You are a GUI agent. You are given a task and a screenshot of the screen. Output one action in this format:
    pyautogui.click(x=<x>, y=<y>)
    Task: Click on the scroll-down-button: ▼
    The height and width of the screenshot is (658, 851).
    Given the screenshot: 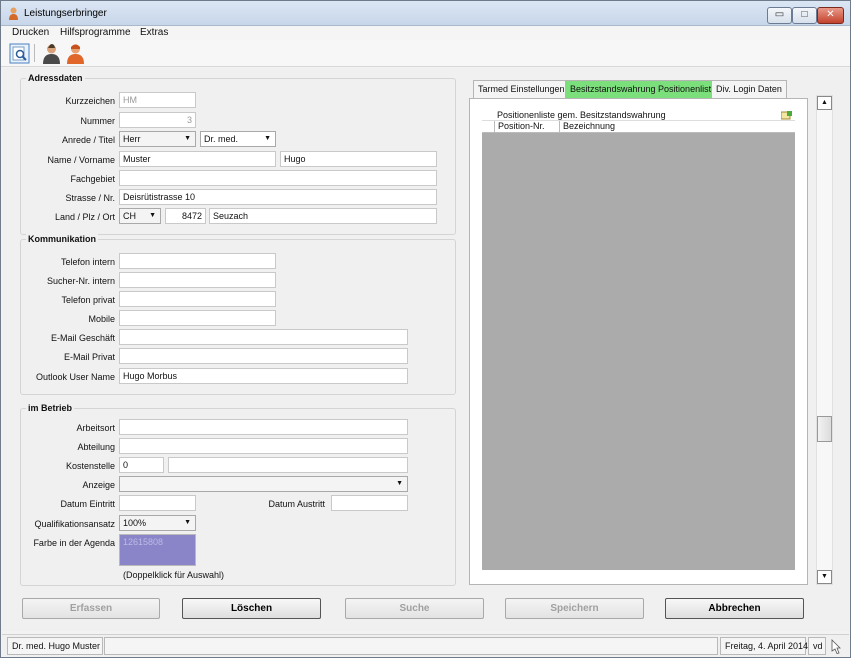 What is the action you would take?
    pyautogui.click(x=824, y=577)
    